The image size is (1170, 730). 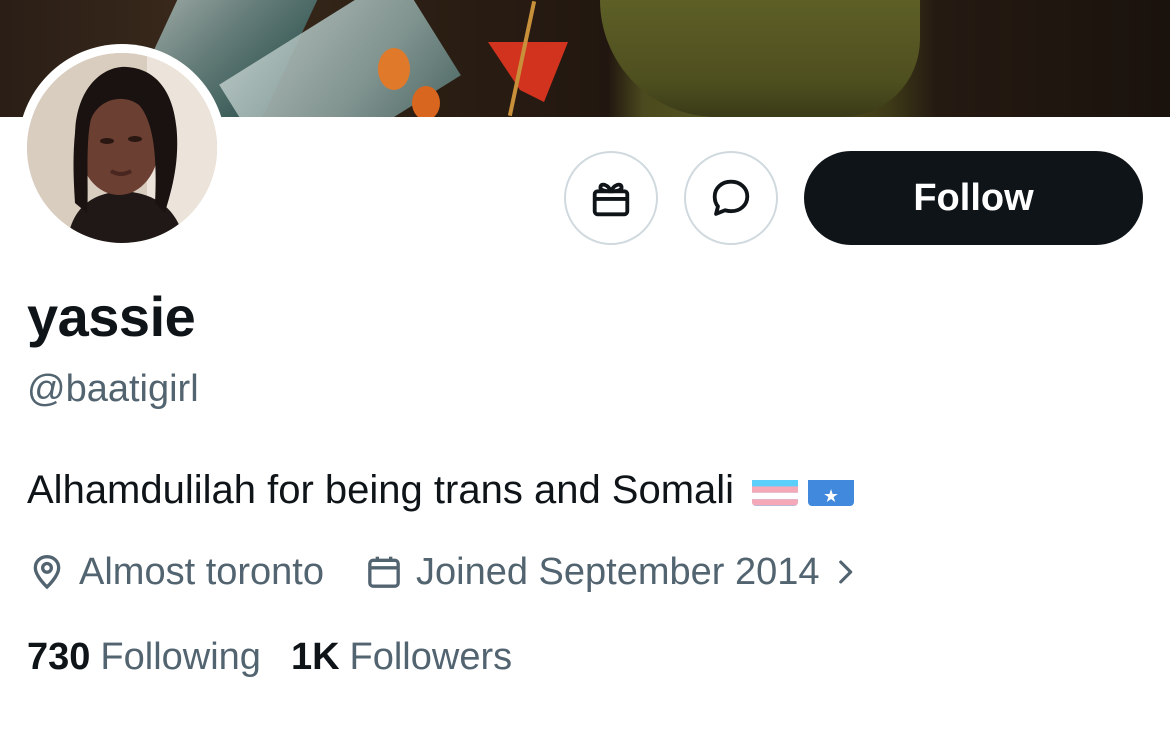 What do you see at coordinates (618, 571) in the screenshot?
I see `joined-text: Joined September 2014` at bounding box center [618, 571].